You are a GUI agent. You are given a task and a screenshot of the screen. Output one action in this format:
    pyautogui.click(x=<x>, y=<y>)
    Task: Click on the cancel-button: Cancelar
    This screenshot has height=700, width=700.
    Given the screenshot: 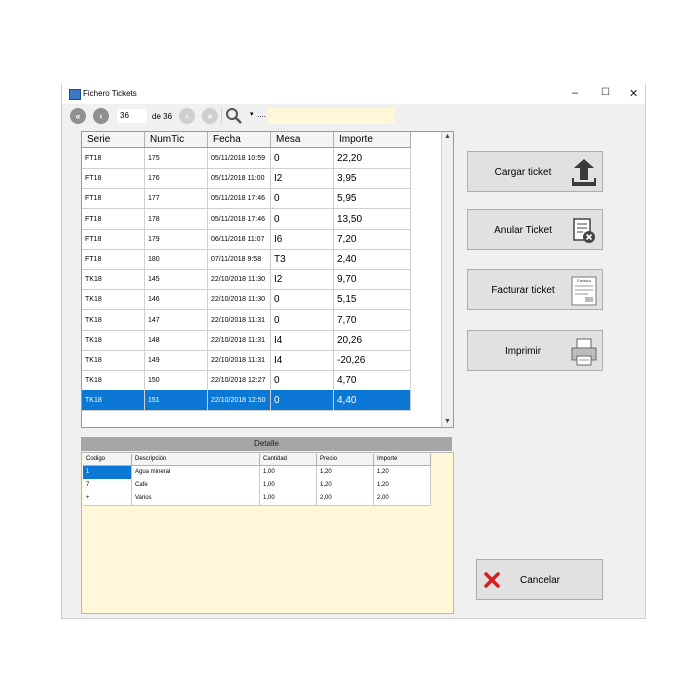 What is the action you would take?
    pyautogui.click(x=539, y=579)
    